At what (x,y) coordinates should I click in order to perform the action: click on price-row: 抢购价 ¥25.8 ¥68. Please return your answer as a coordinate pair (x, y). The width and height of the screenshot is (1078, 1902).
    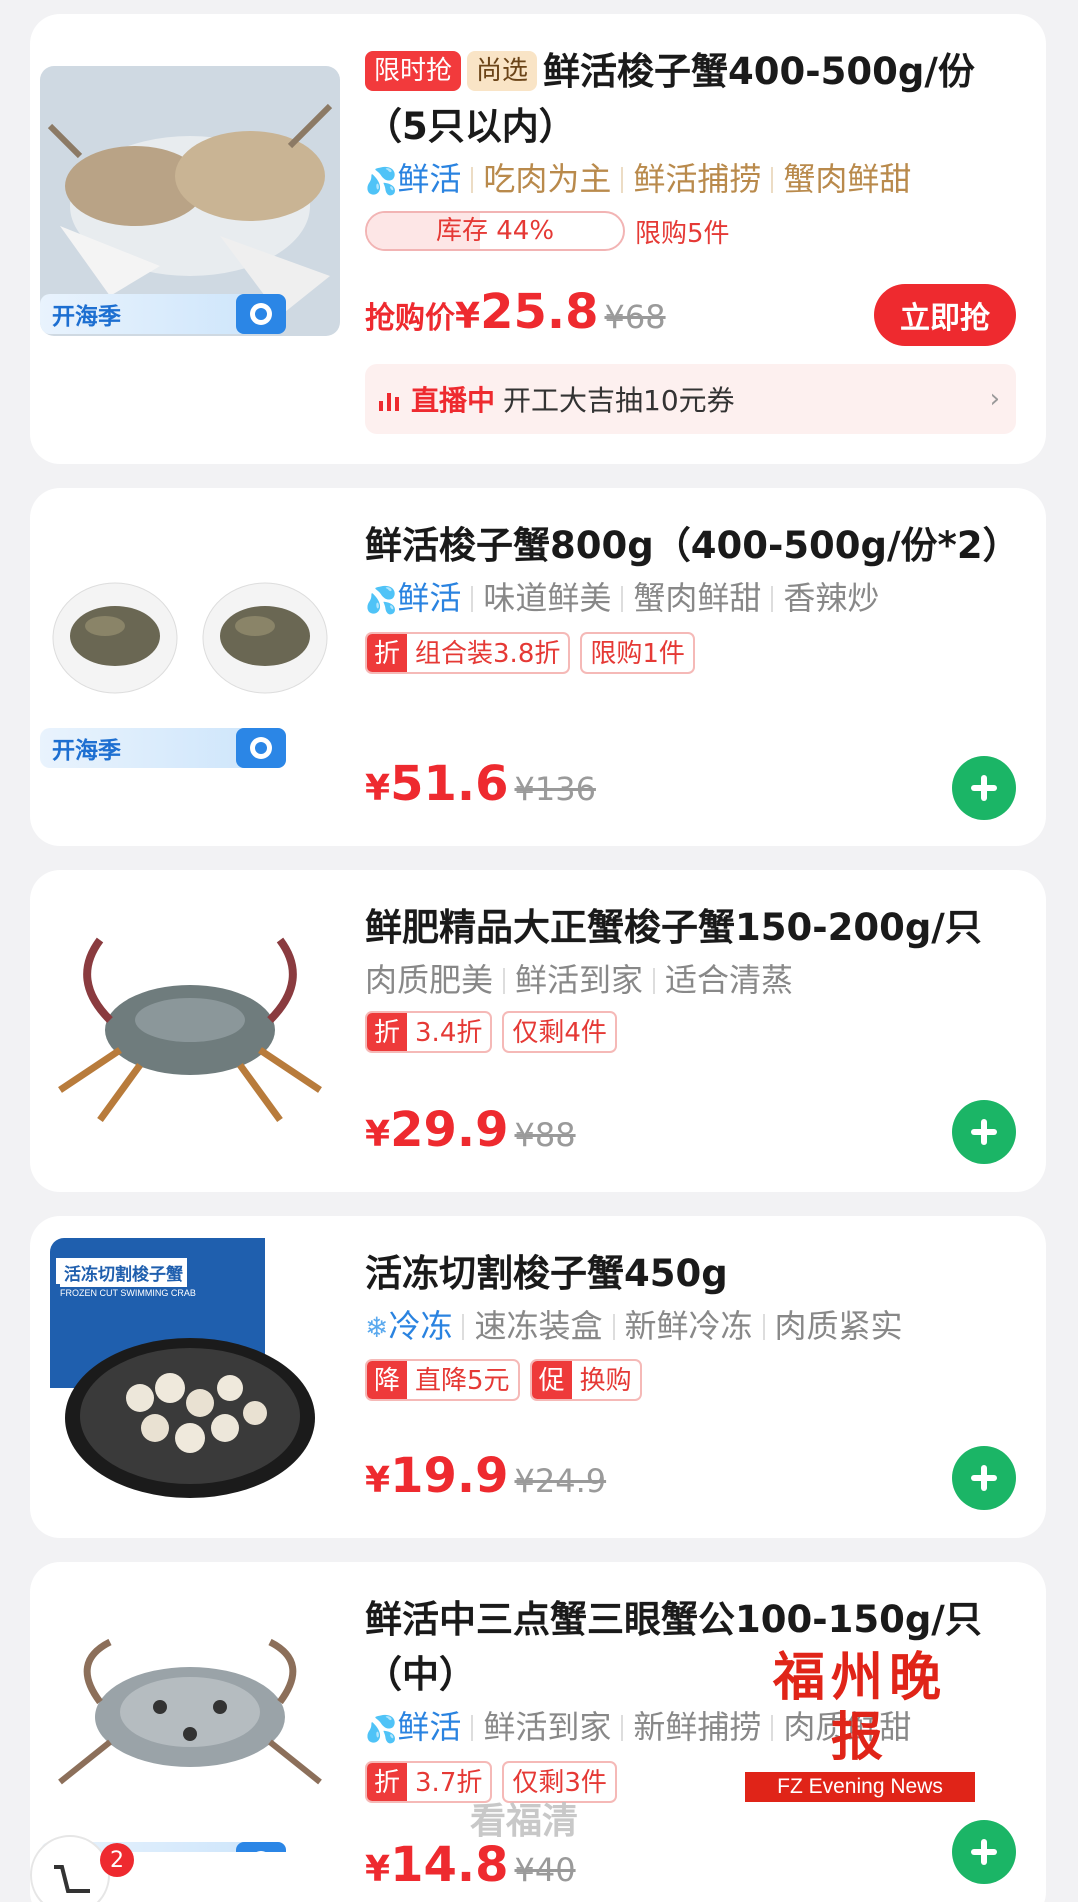
    Looking at the image, I should click on (515, 312).